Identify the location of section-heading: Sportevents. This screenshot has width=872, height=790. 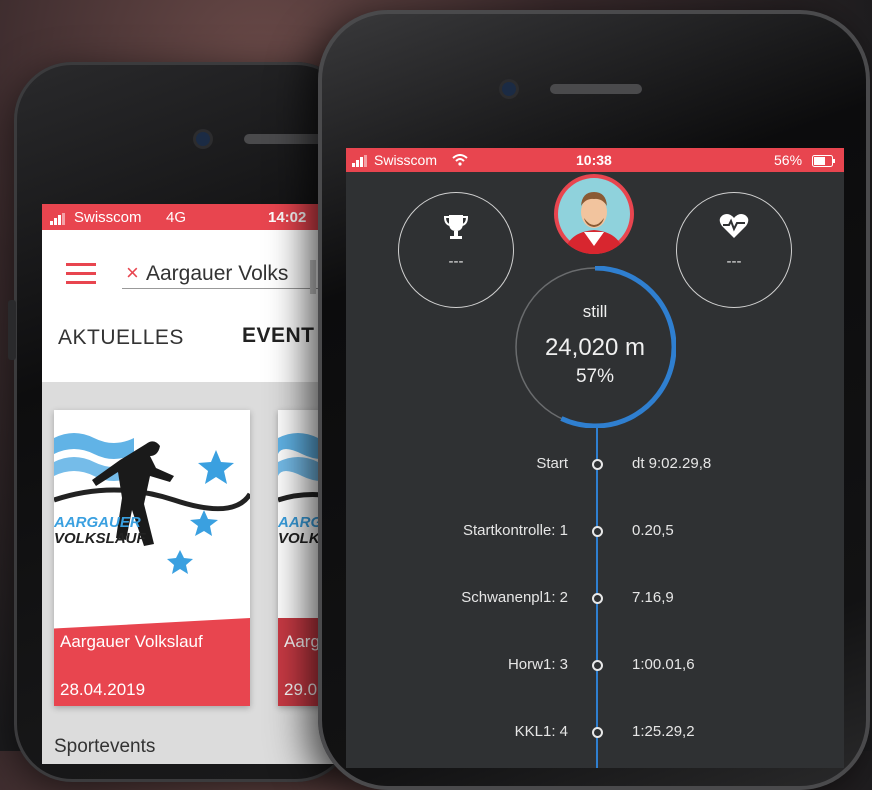
(105, 746).